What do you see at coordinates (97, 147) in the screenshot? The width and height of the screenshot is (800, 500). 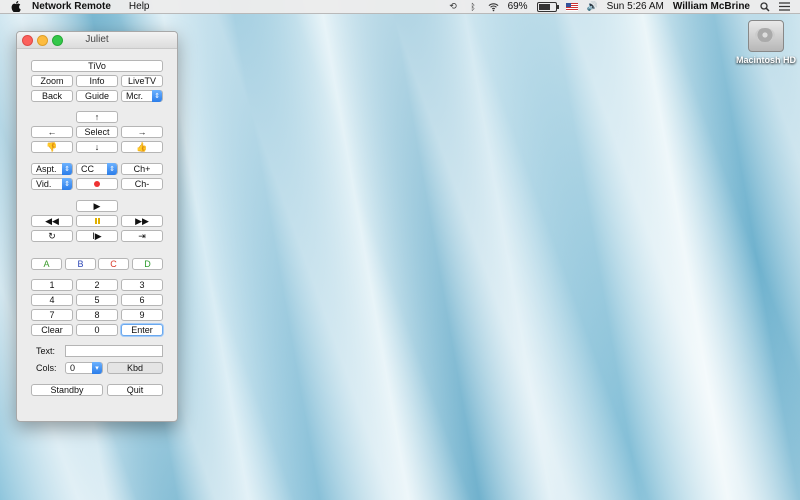 I see `down-button: ↓` at bounding box center [97, 147].